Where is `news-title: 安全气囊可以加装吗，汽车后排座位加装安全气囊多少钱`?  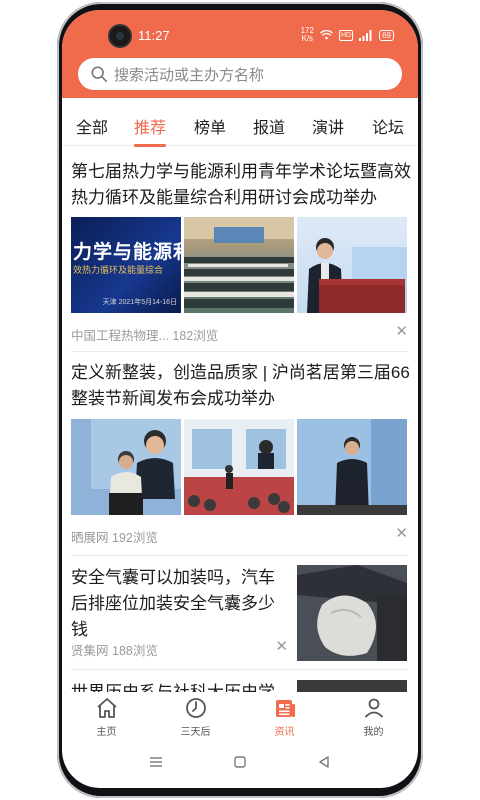
news-title: 安全气囊可以加装吗，汽车后排座位加装安全气囊多少钱 is located at coordinates (180, 604).